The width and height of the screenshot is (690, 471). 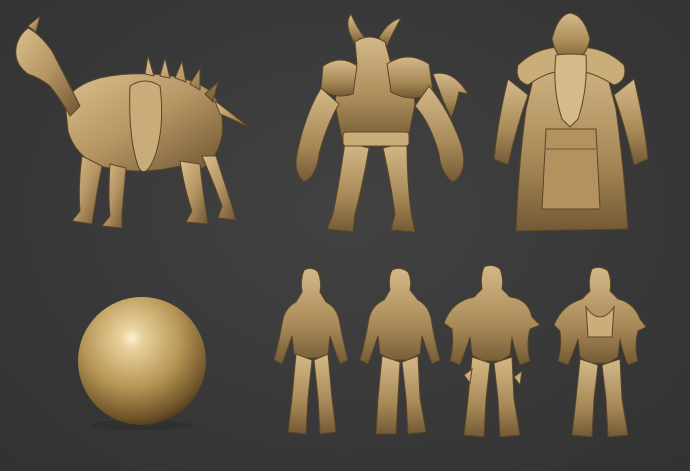 What do you see at coordinates (570, 125) in the screenshot?
I see `robed-bearded-elder-sculpt` at bounding box center [570, 125].